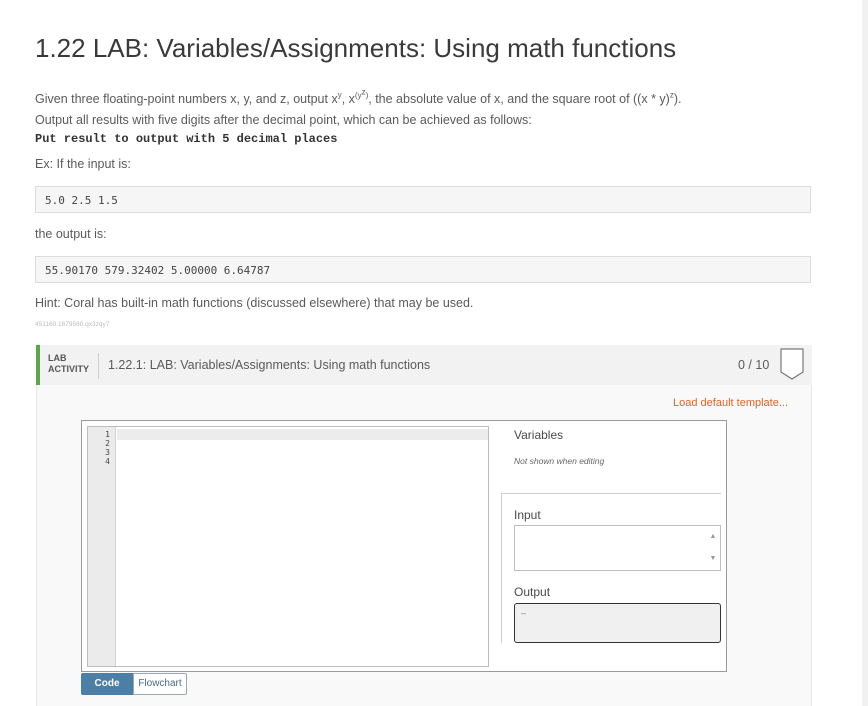 This screenshot has width=868, height=706. I want to click on spin-up-icon: ▲, so click(713, 537).